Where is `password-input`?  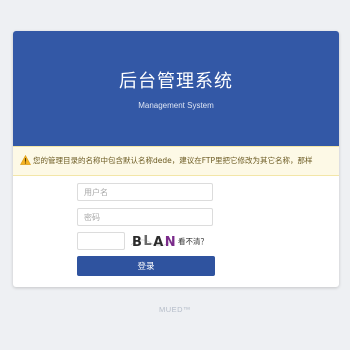 password-input is located at coordinates (145, 217).